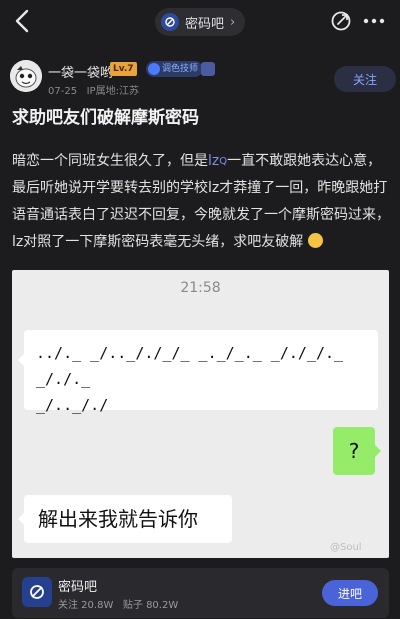 This screenshot has width=400, height=619. What do you see at coordinates (354, 451) in the screenshot?
I see `question-text: ?` at bounding box center [354, 451].